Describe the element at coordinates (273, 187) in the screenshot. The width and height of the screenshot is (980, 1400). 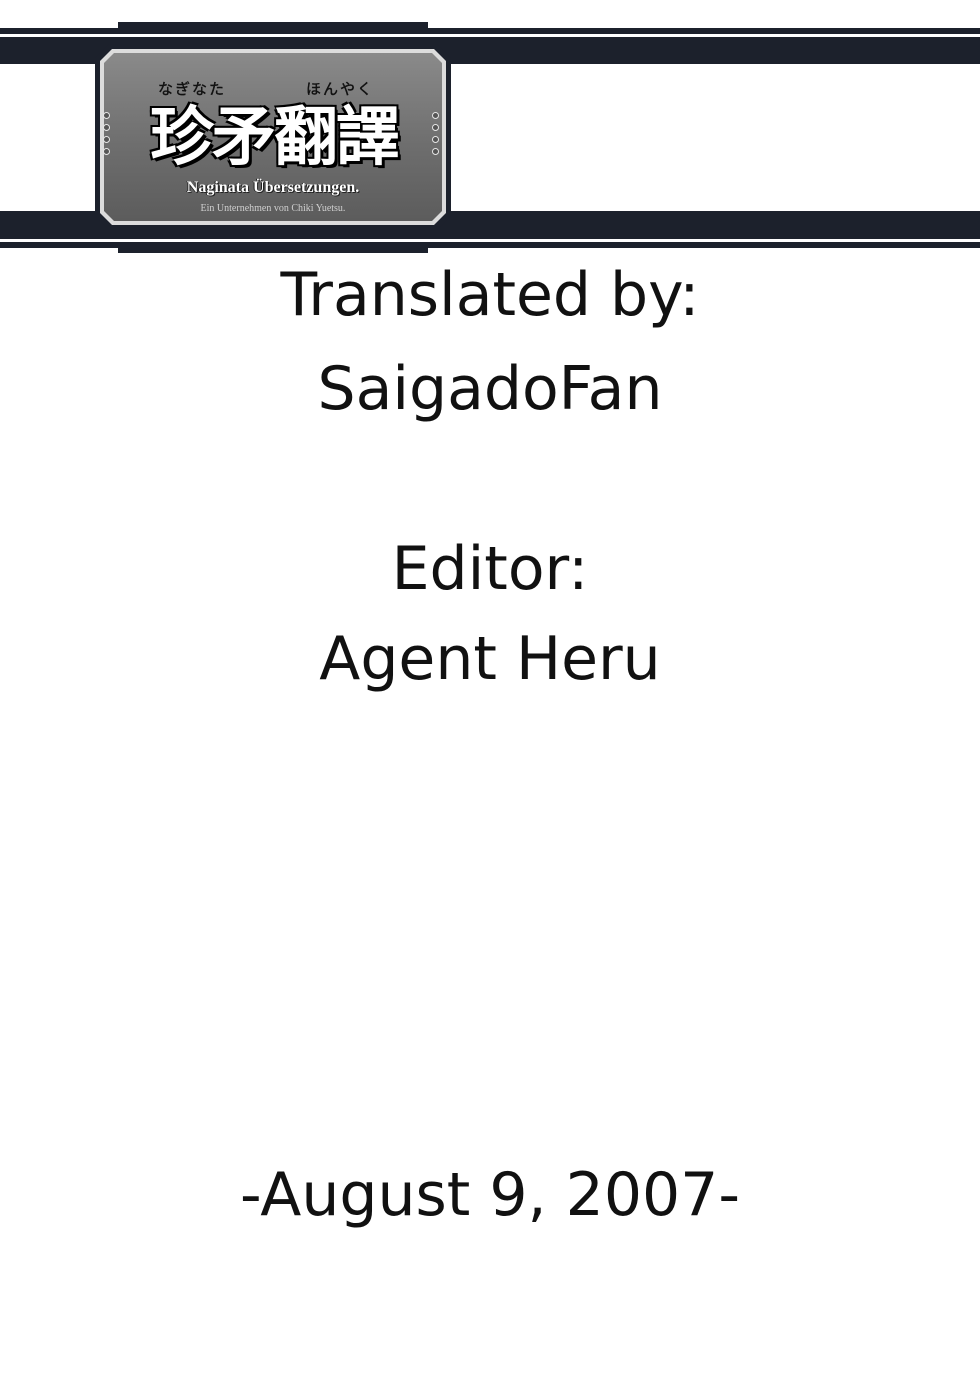
I see `logo-subtitle: Naginata Übersetzungen.` at that location.